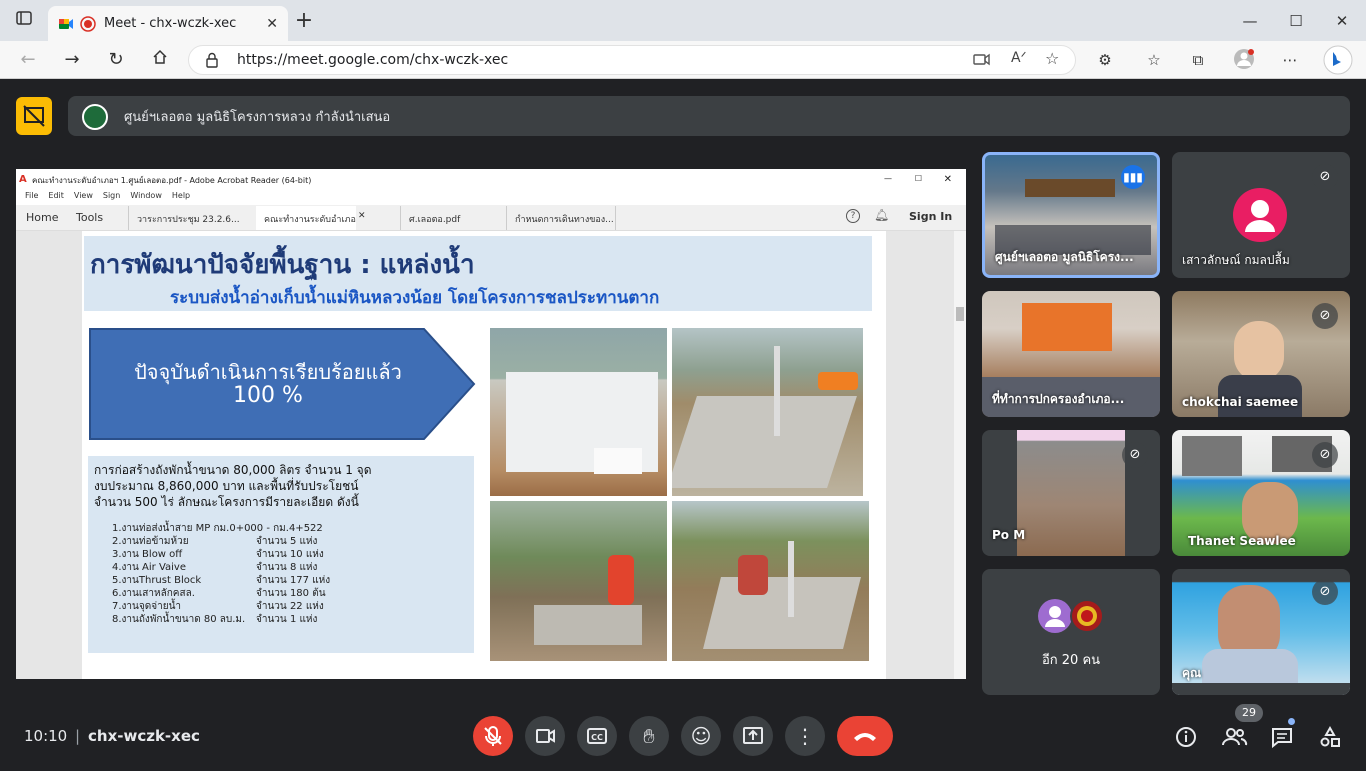 This screenshot has height=771, width=1366. I want to click on reactions-button: ☺, so click(701, 736).